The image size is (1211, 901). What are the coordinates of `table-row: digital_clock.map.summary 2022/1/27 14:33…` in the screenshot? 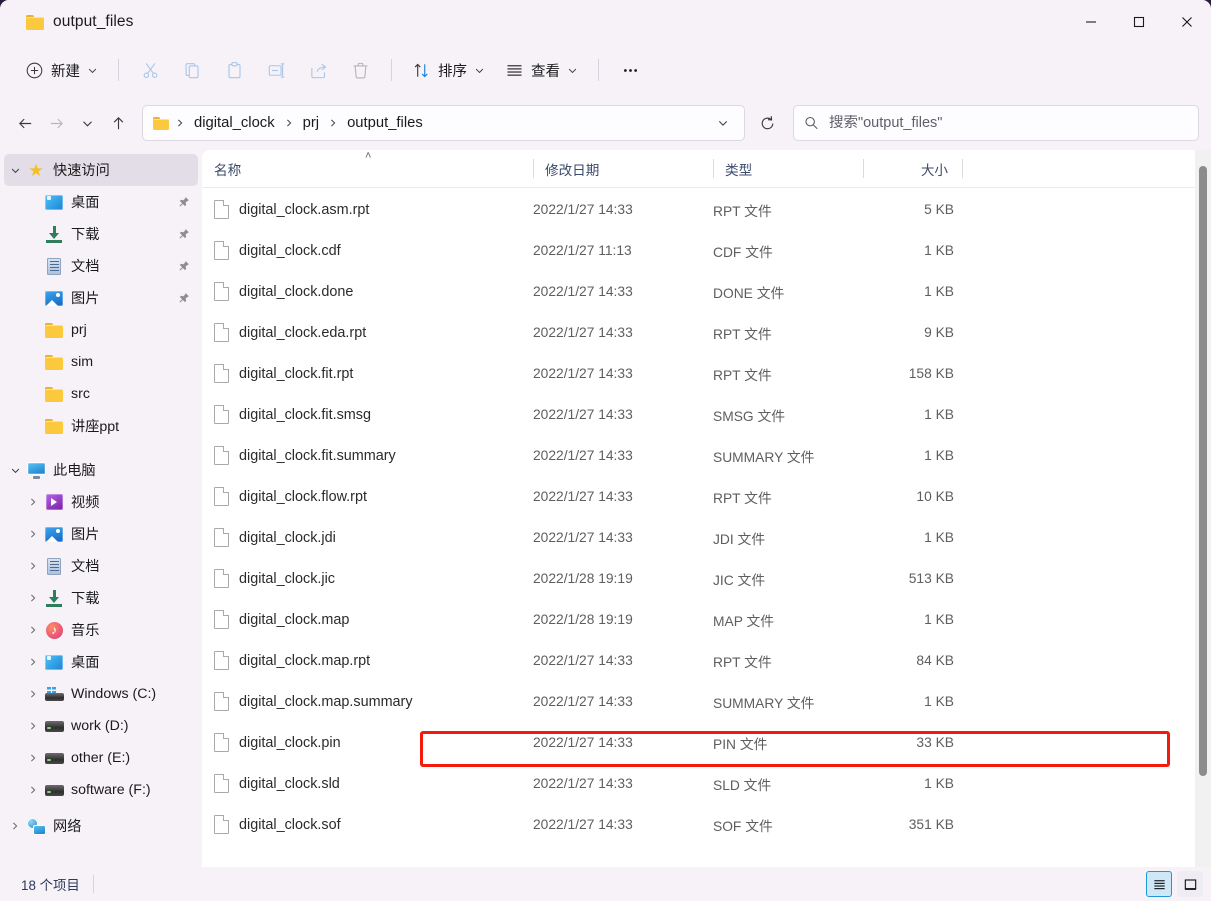 It's located at (705, 701).